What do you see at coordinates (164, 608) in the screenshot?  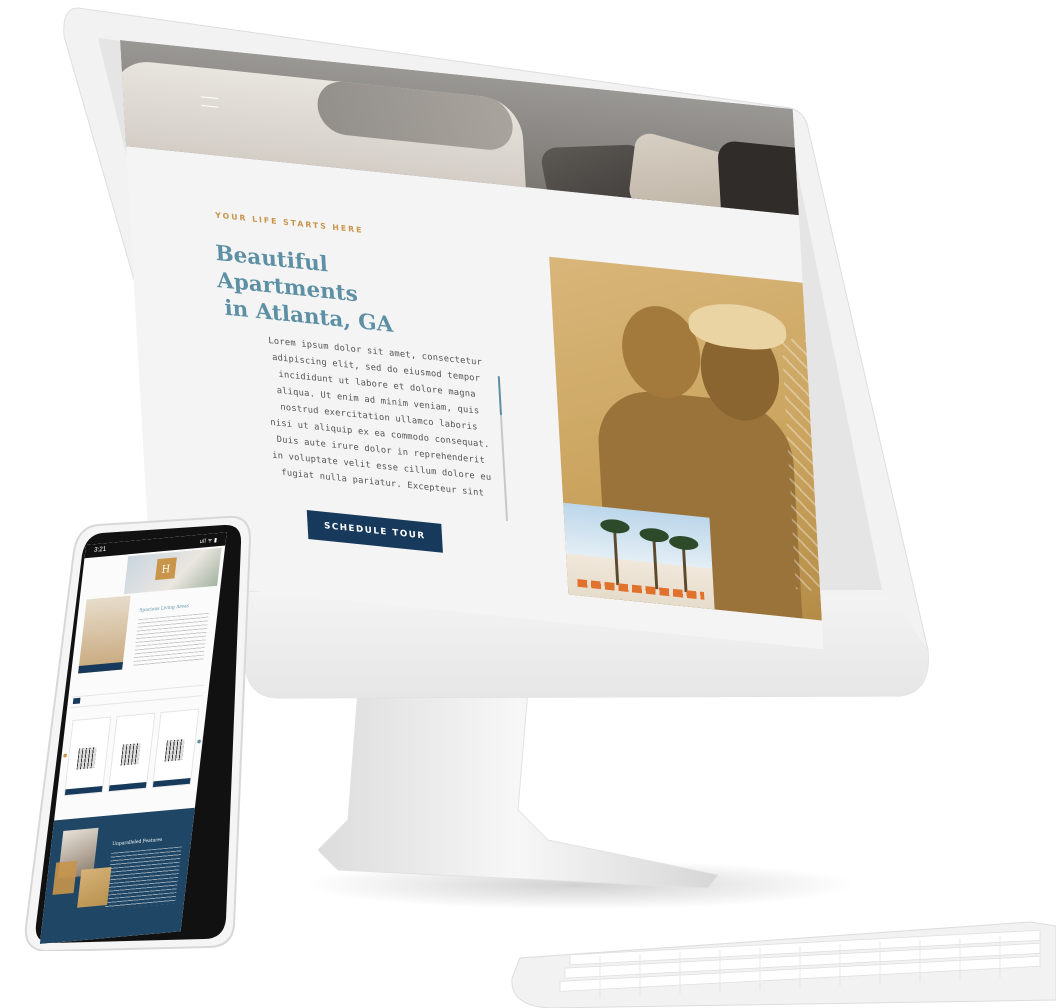 I see `mobile-section-title: Spacious Living Areas` at bounding box center [164, 608].